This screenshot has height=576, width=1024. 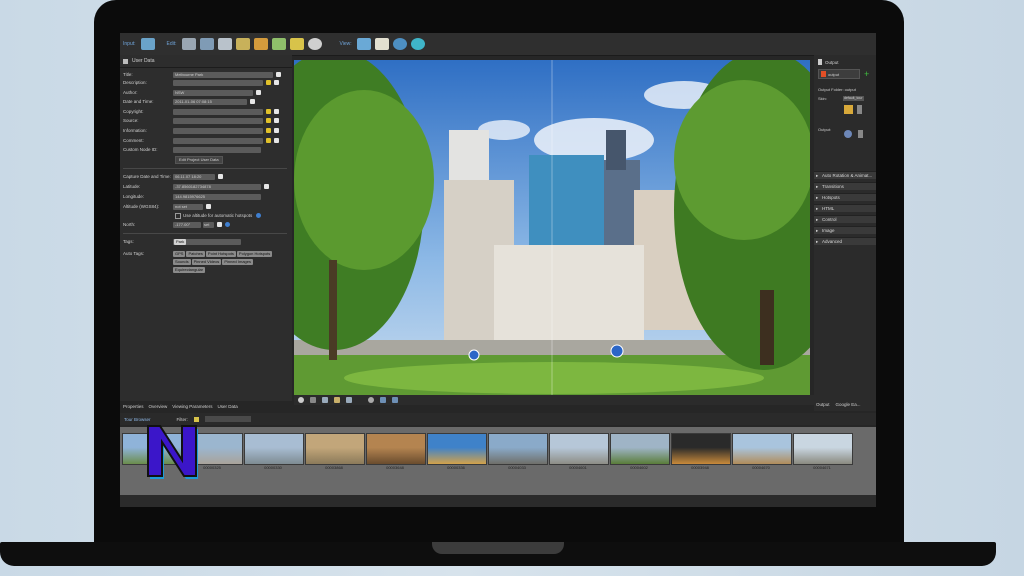 I want to click on add-output-icon: +, so click(x=866, y=74).